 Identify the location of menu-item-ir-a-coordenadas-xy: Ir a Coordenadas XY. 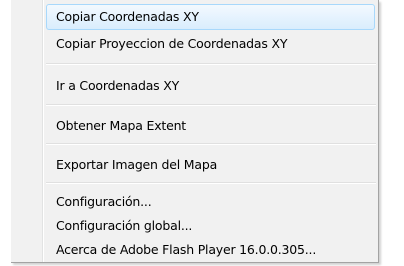
(117, 86).